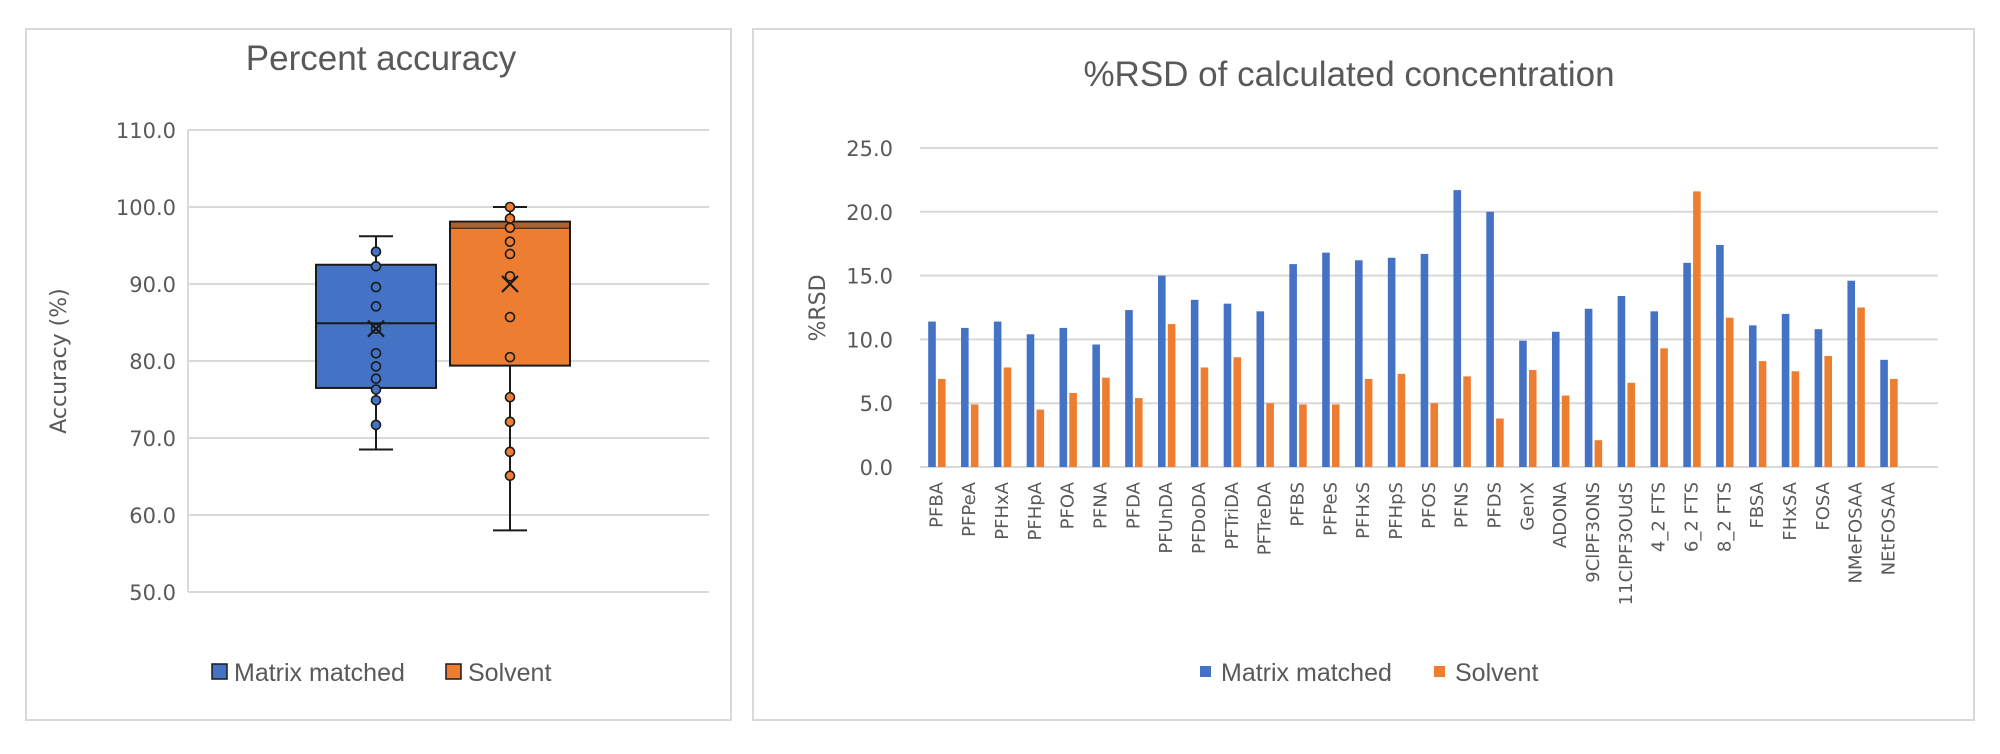 Image resolution: width=2000 pixels, height=754 pixels. I want to click on x-tick-label: PFDoDA, so click(1199, 517).